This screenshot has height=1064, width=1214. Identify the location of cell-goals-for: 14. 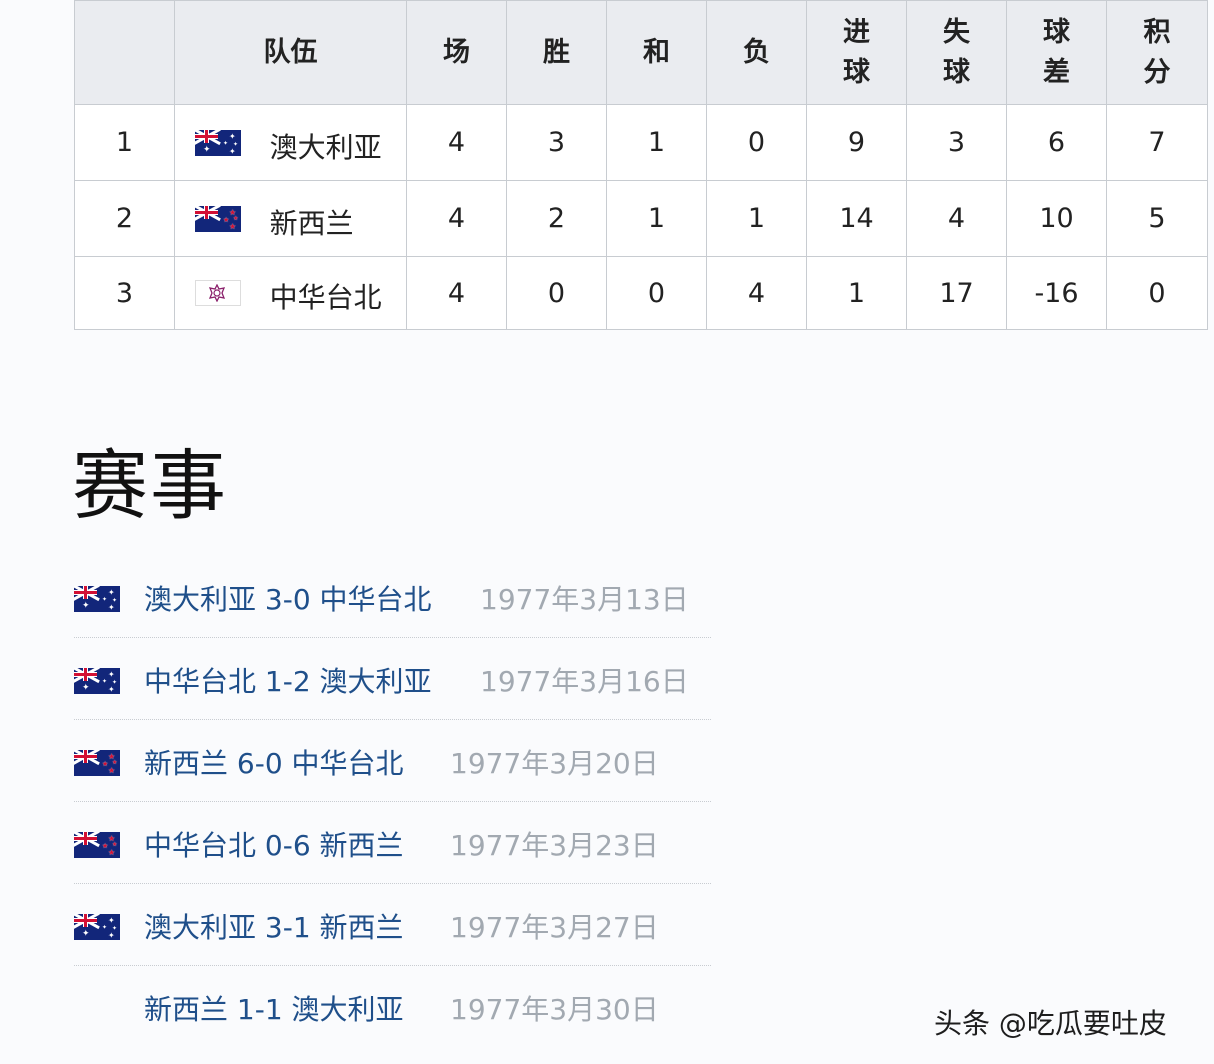
(856, 218).